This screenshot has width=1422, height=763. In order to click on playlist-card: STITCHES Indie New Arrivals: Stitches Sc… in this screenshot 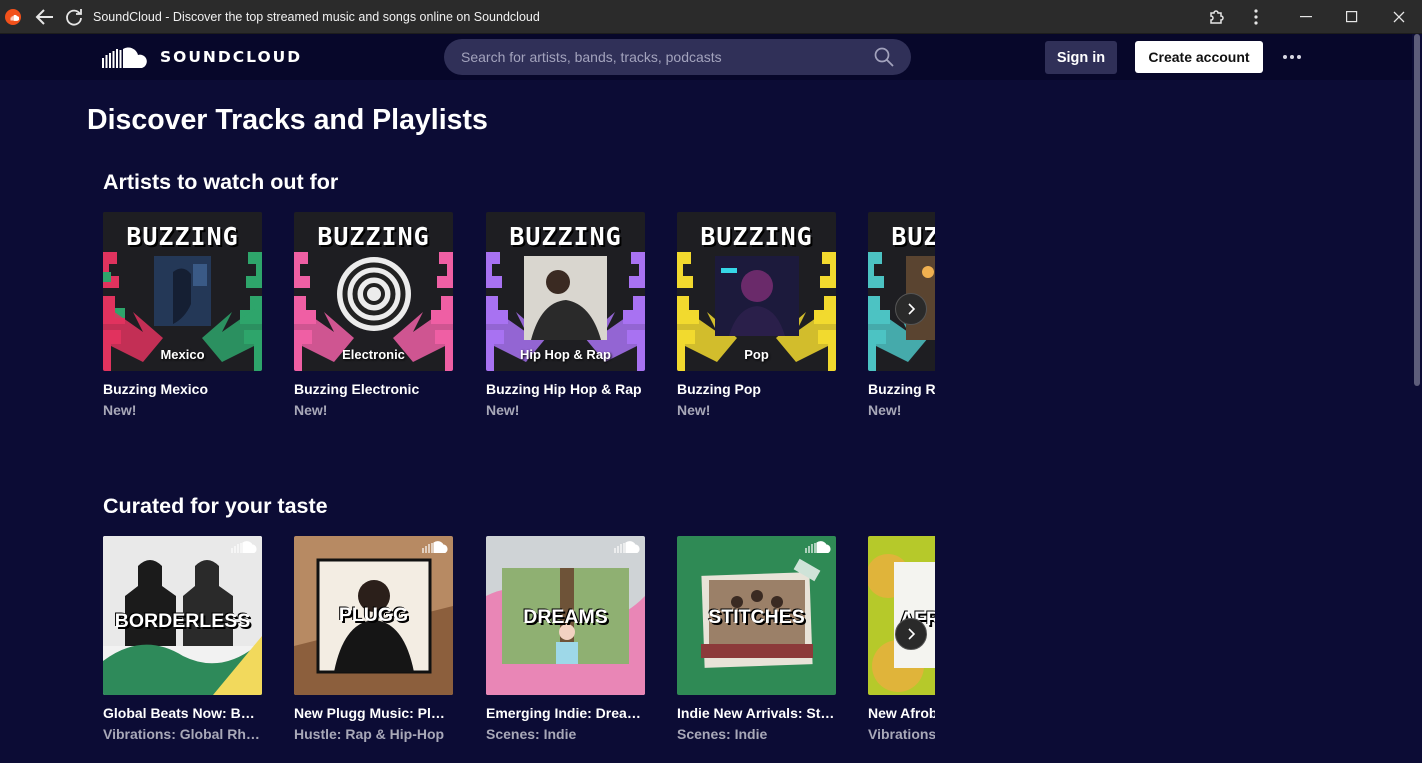, I will do `click(756, 639)`.